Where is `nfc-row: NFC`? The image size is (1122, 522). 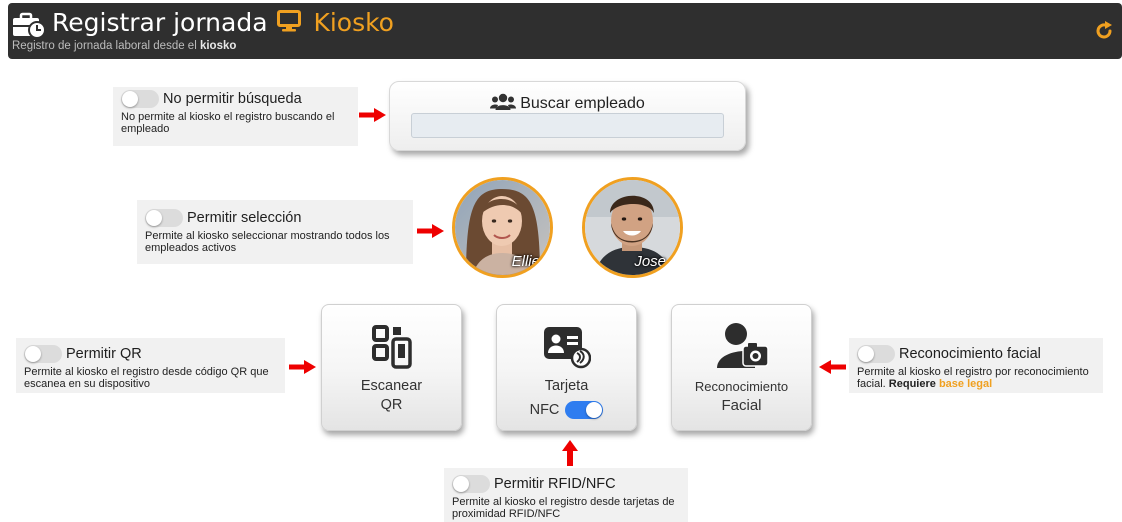 nfc-row: NFC is located at coordinates (566, 410).